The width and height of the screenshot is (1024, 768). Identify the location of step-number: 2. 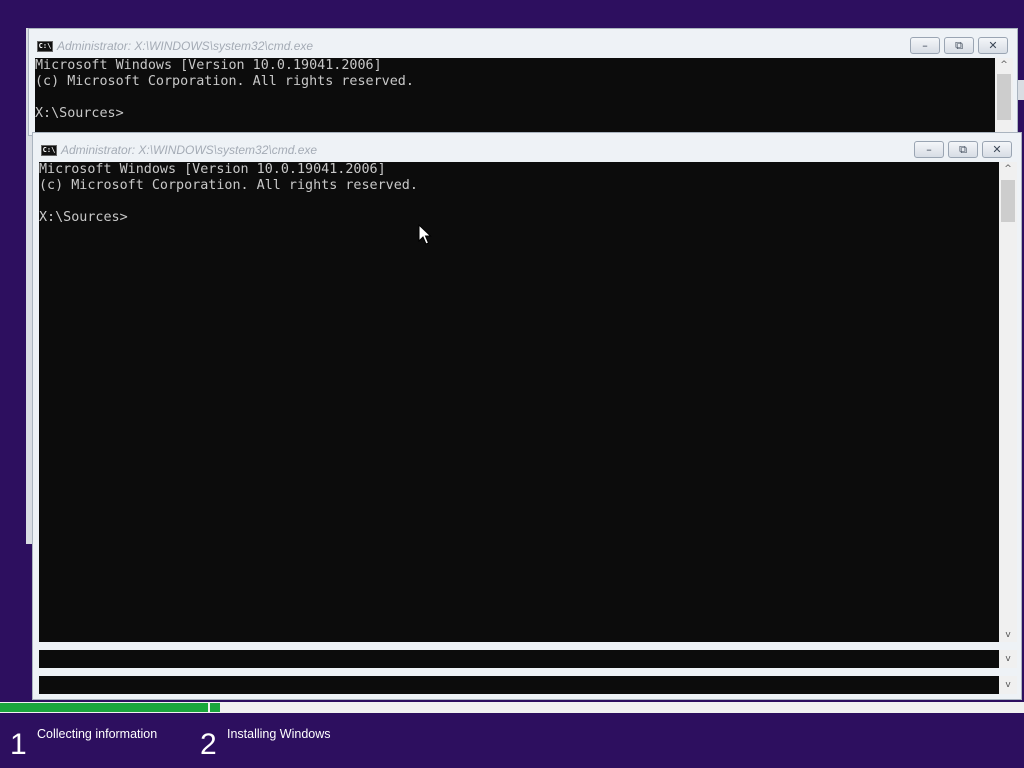
(208, 744).